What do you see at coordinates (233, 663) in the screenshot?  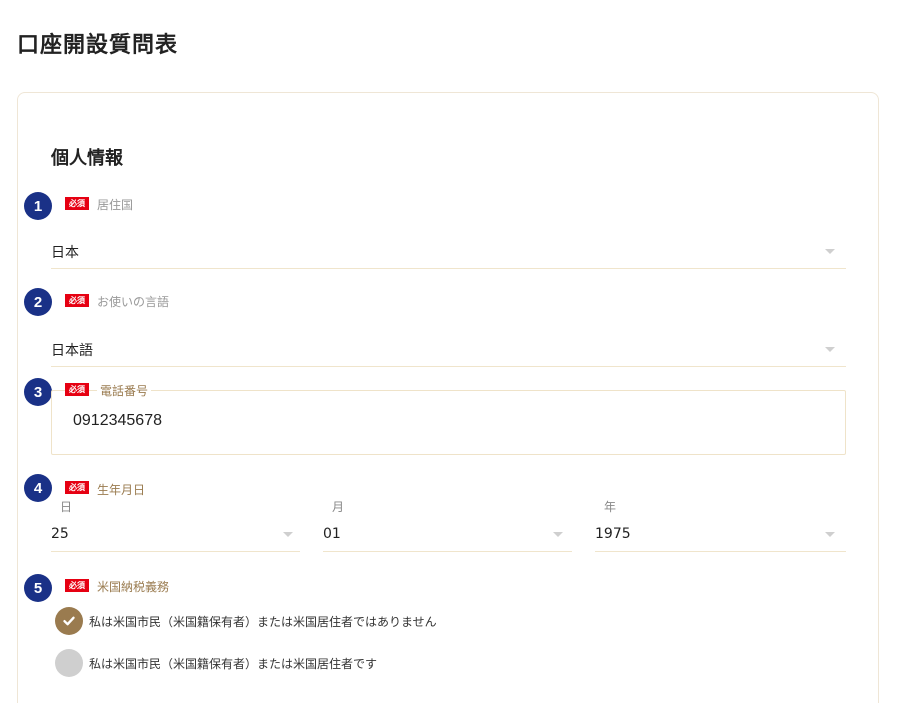 I see `us-tax-option-label: 私は米国市民（米国籍保有者）または米国居住者です` at bounding box center [233, 663].